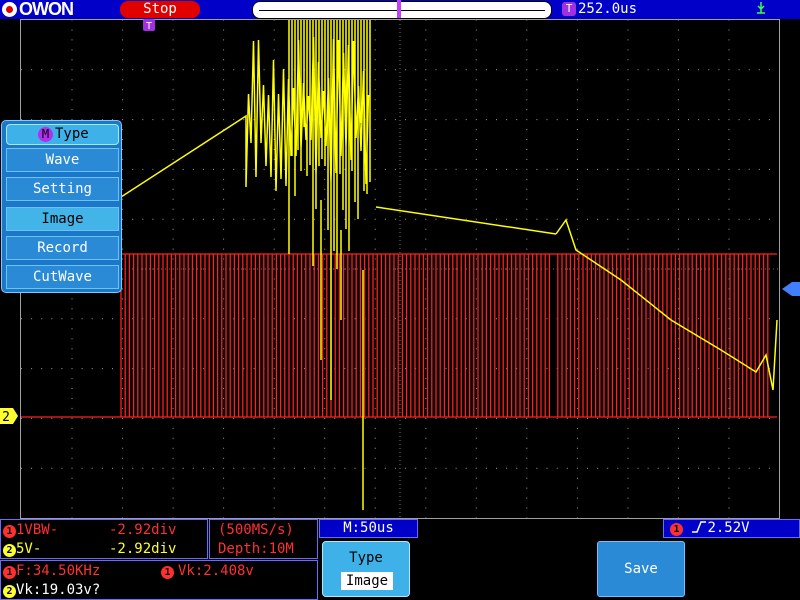 The image size is (800, 600). What do you see at coordinates (37, 530) in the screenshot?
I see `ch1-label: 1VBW-` at bounding box center [37, 530].